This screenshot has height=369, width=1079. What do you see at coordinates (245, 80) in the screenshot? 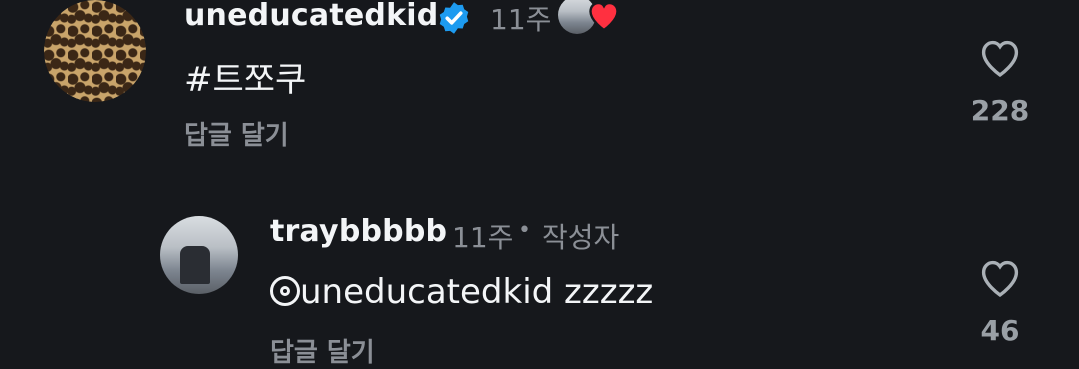
I see `comment-text: #트쪼쿠` at bounding box center [245, 80].